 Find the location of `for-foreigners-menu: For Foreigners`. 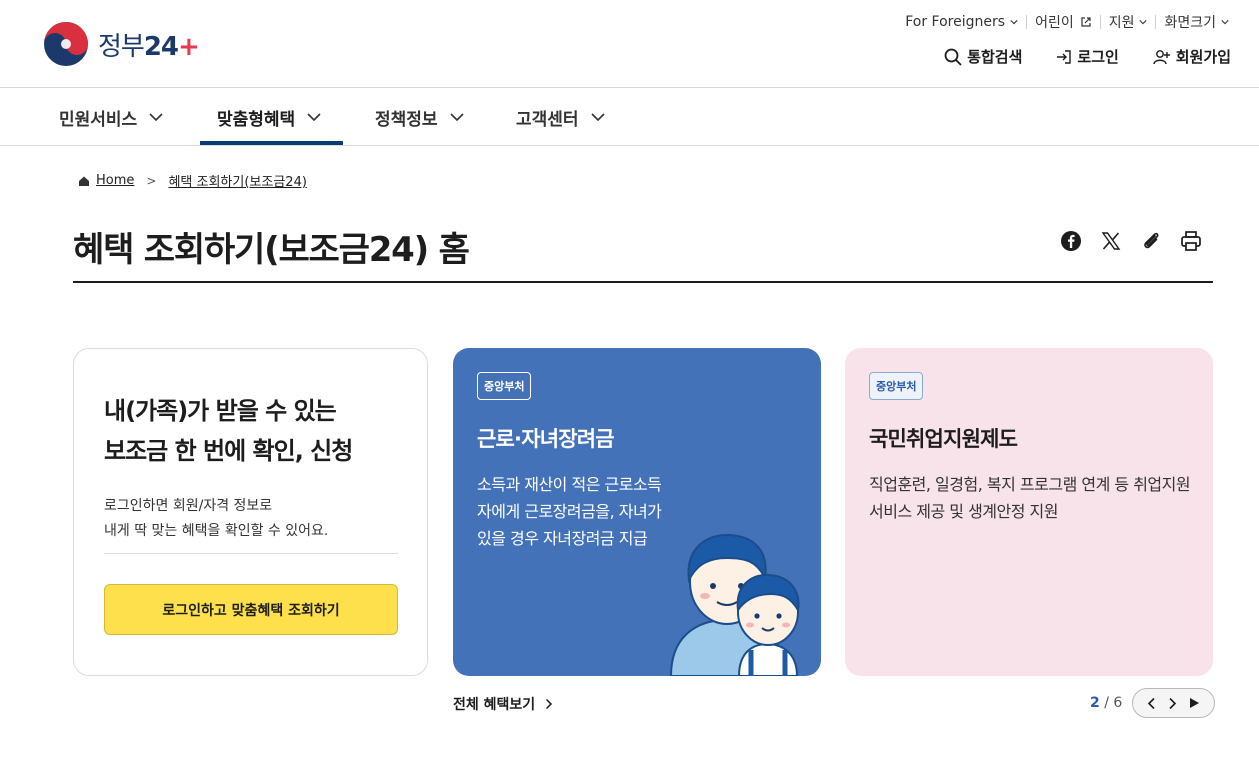

for-foreigners-menu: For Foreigners is located at coordinates (961, 22).